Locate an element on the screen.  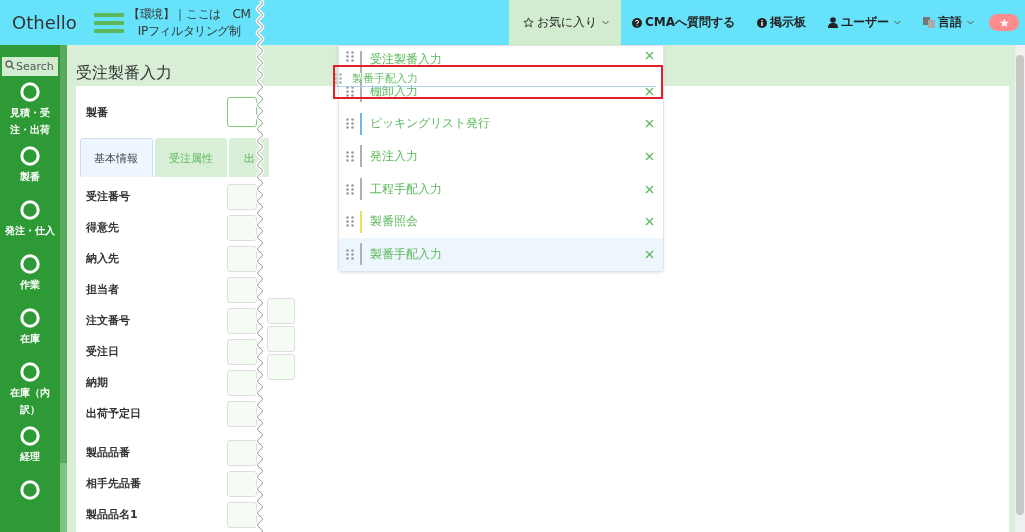
field-label: 出荷予定日 is located at coordinates (114, 413).